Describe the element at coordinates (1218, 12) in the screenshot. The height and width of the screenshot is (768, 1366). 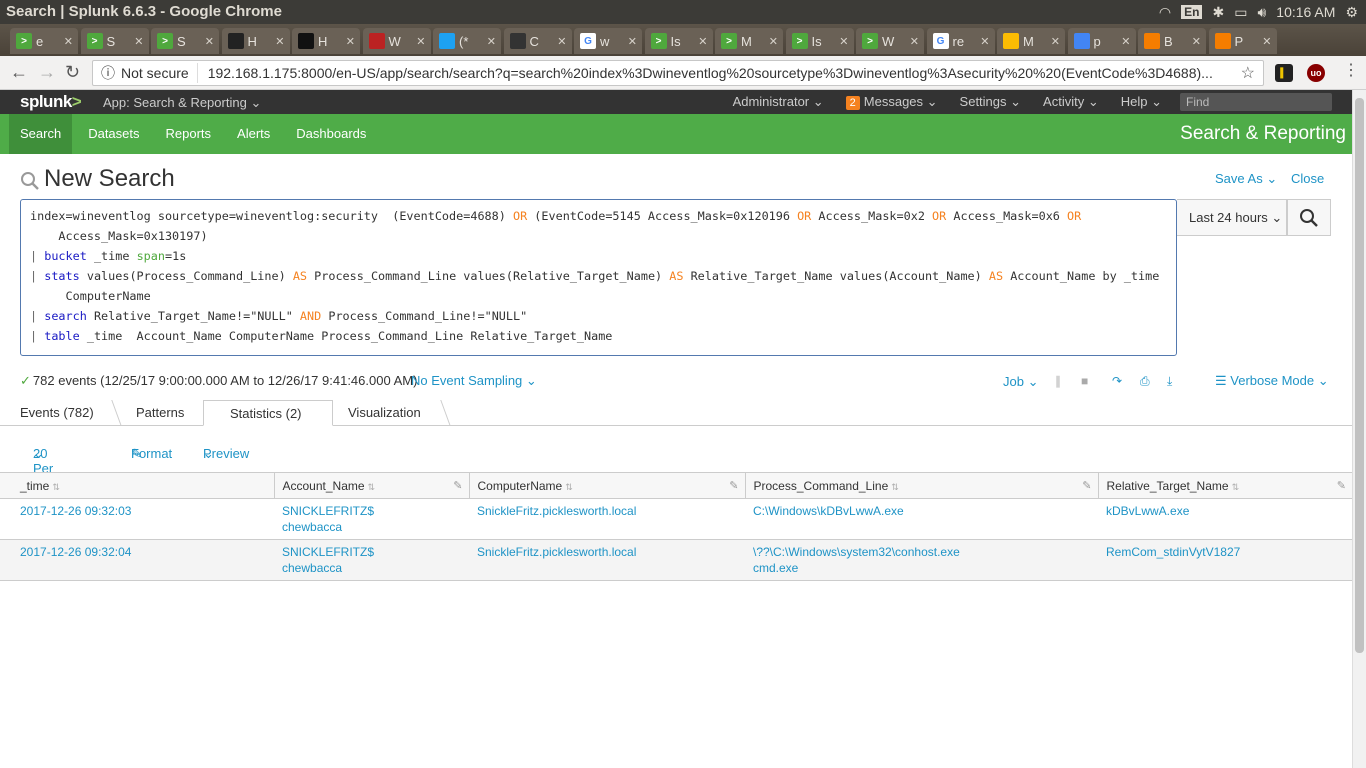
I see `bluetooth-icon: ✱` at that location.